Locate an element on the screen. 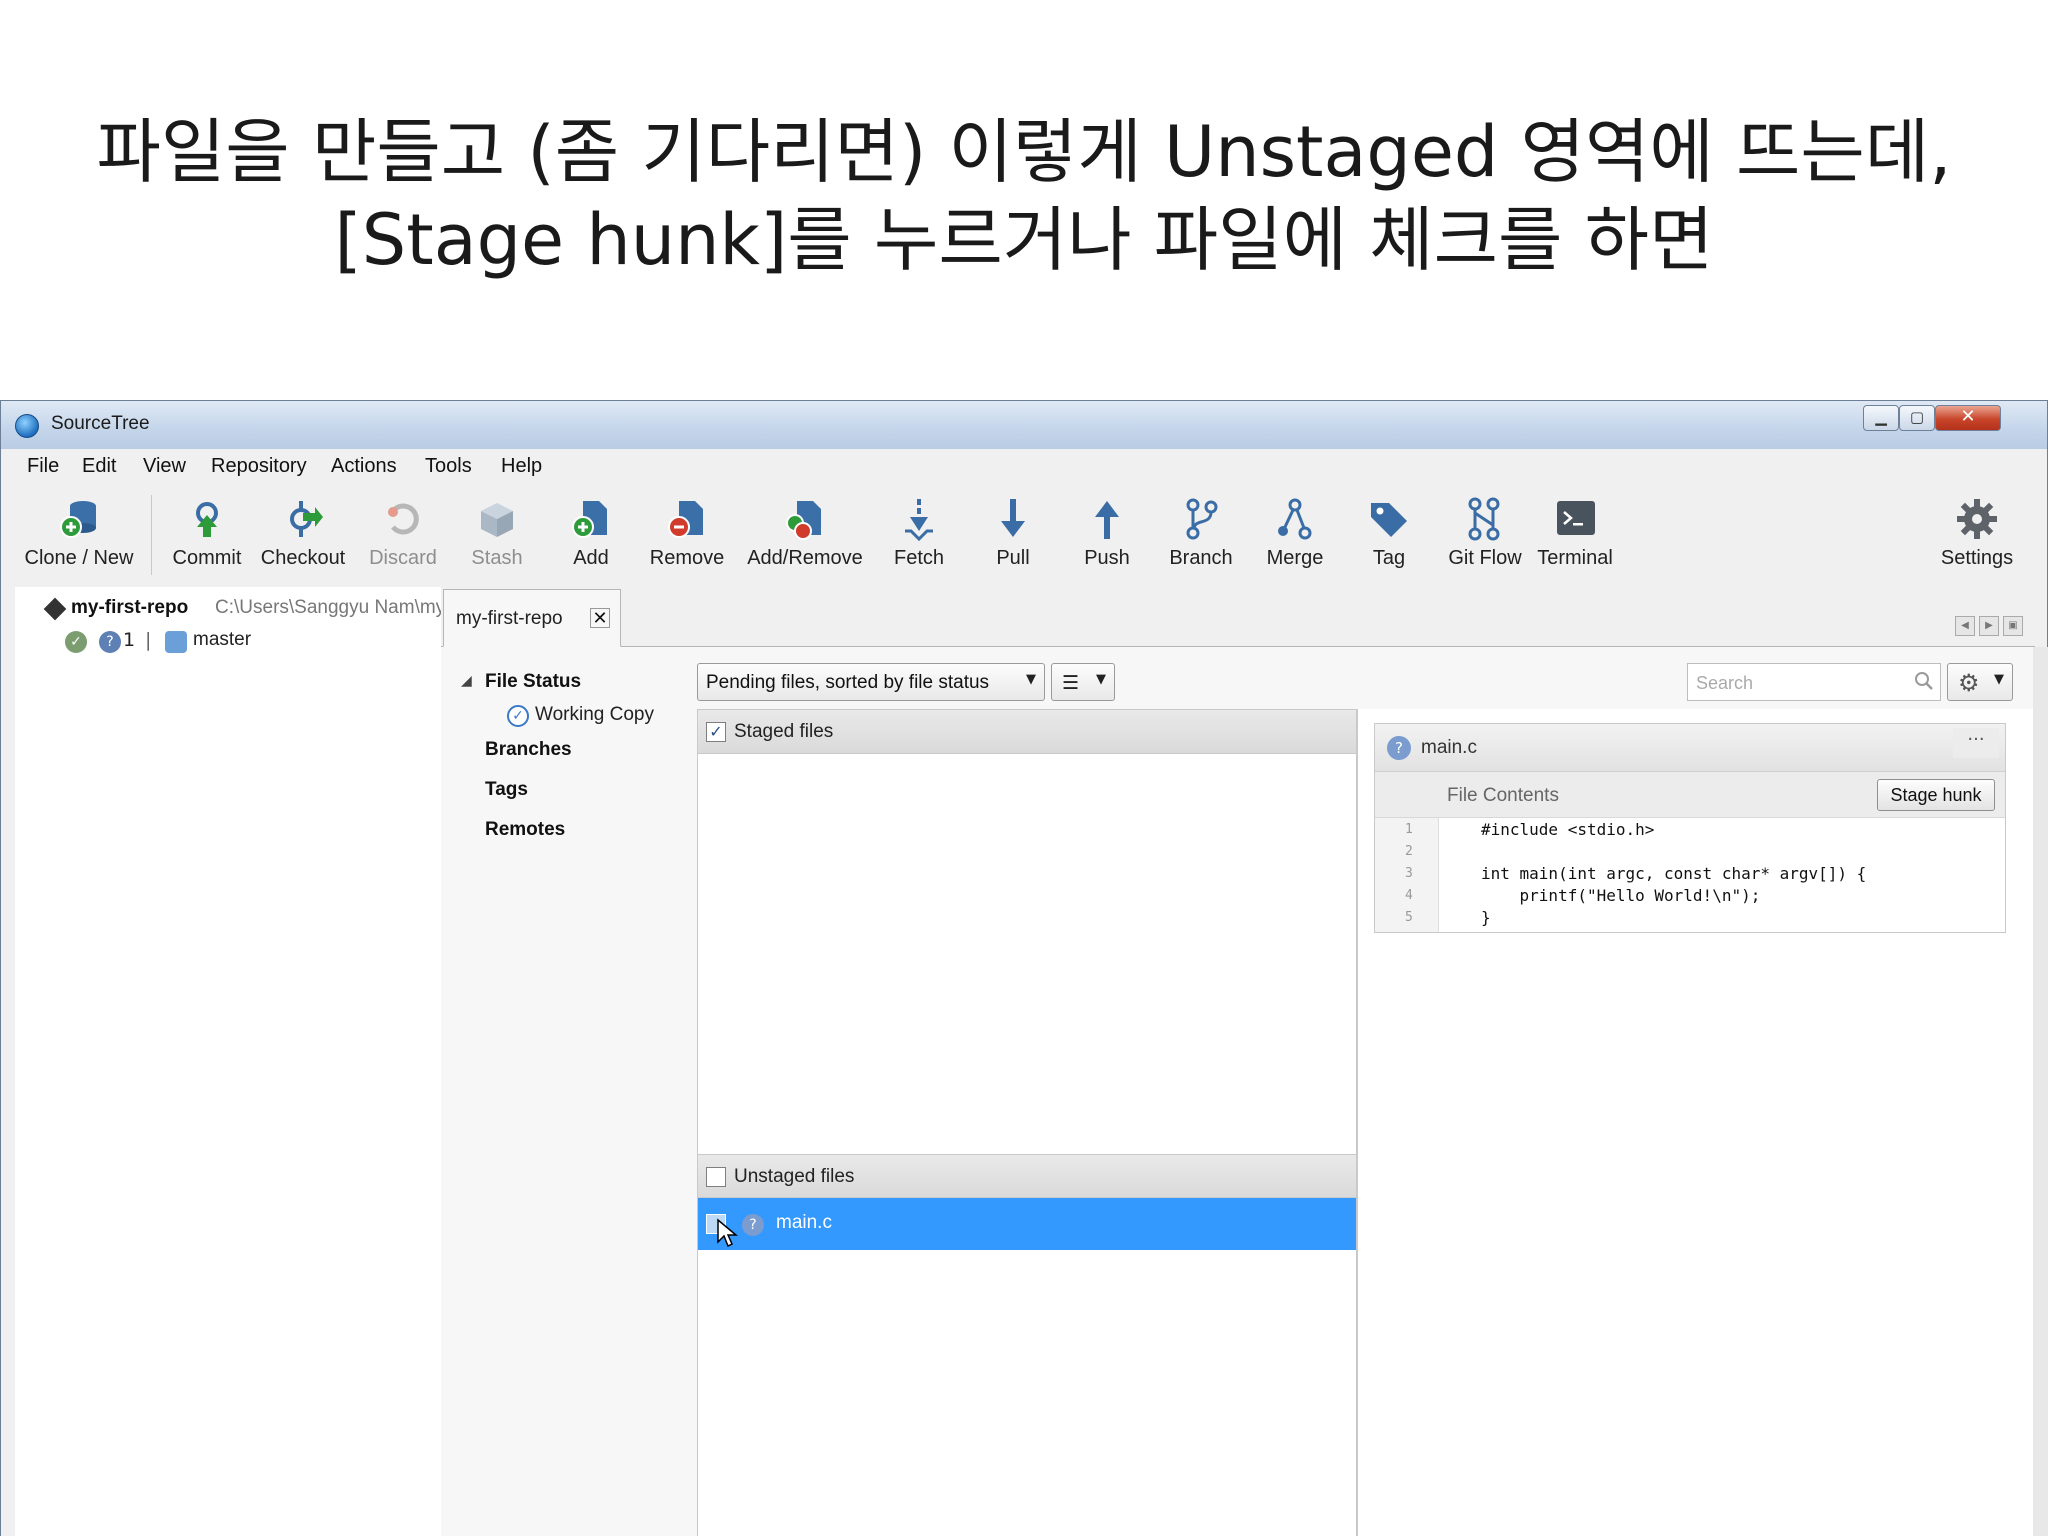 The height and width of the screenshot is (1536, 2048). push-button: Push is located at coordinates (1107, 535).